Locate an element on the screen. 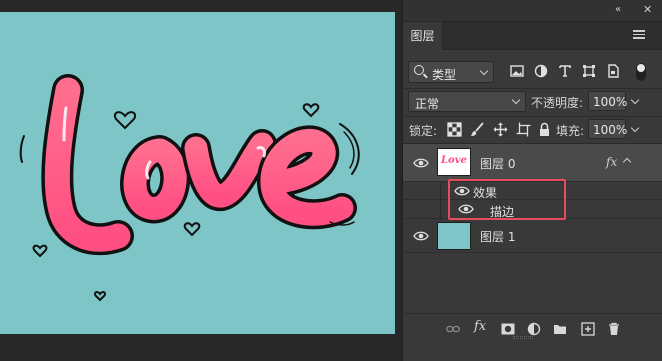 This screenshot has width=662, height=361. layer-thumbnail is located at coordinates (454, 236).